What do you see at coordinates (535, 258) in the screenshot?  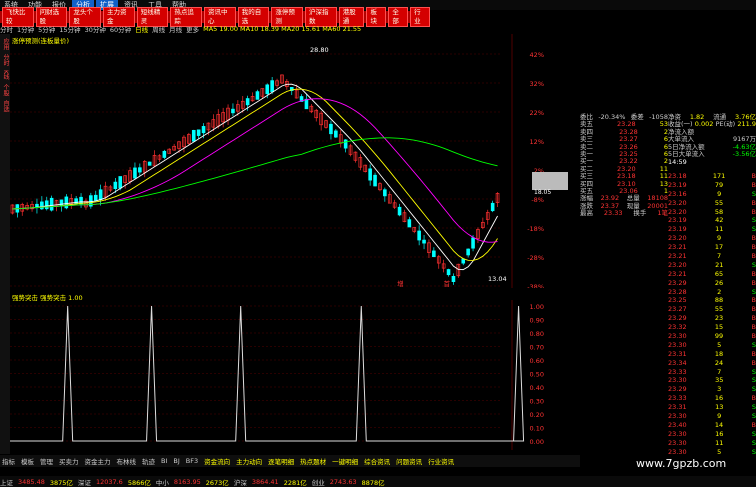 I see `axis-tick-label: -28%` at bounding box center [535, 258].